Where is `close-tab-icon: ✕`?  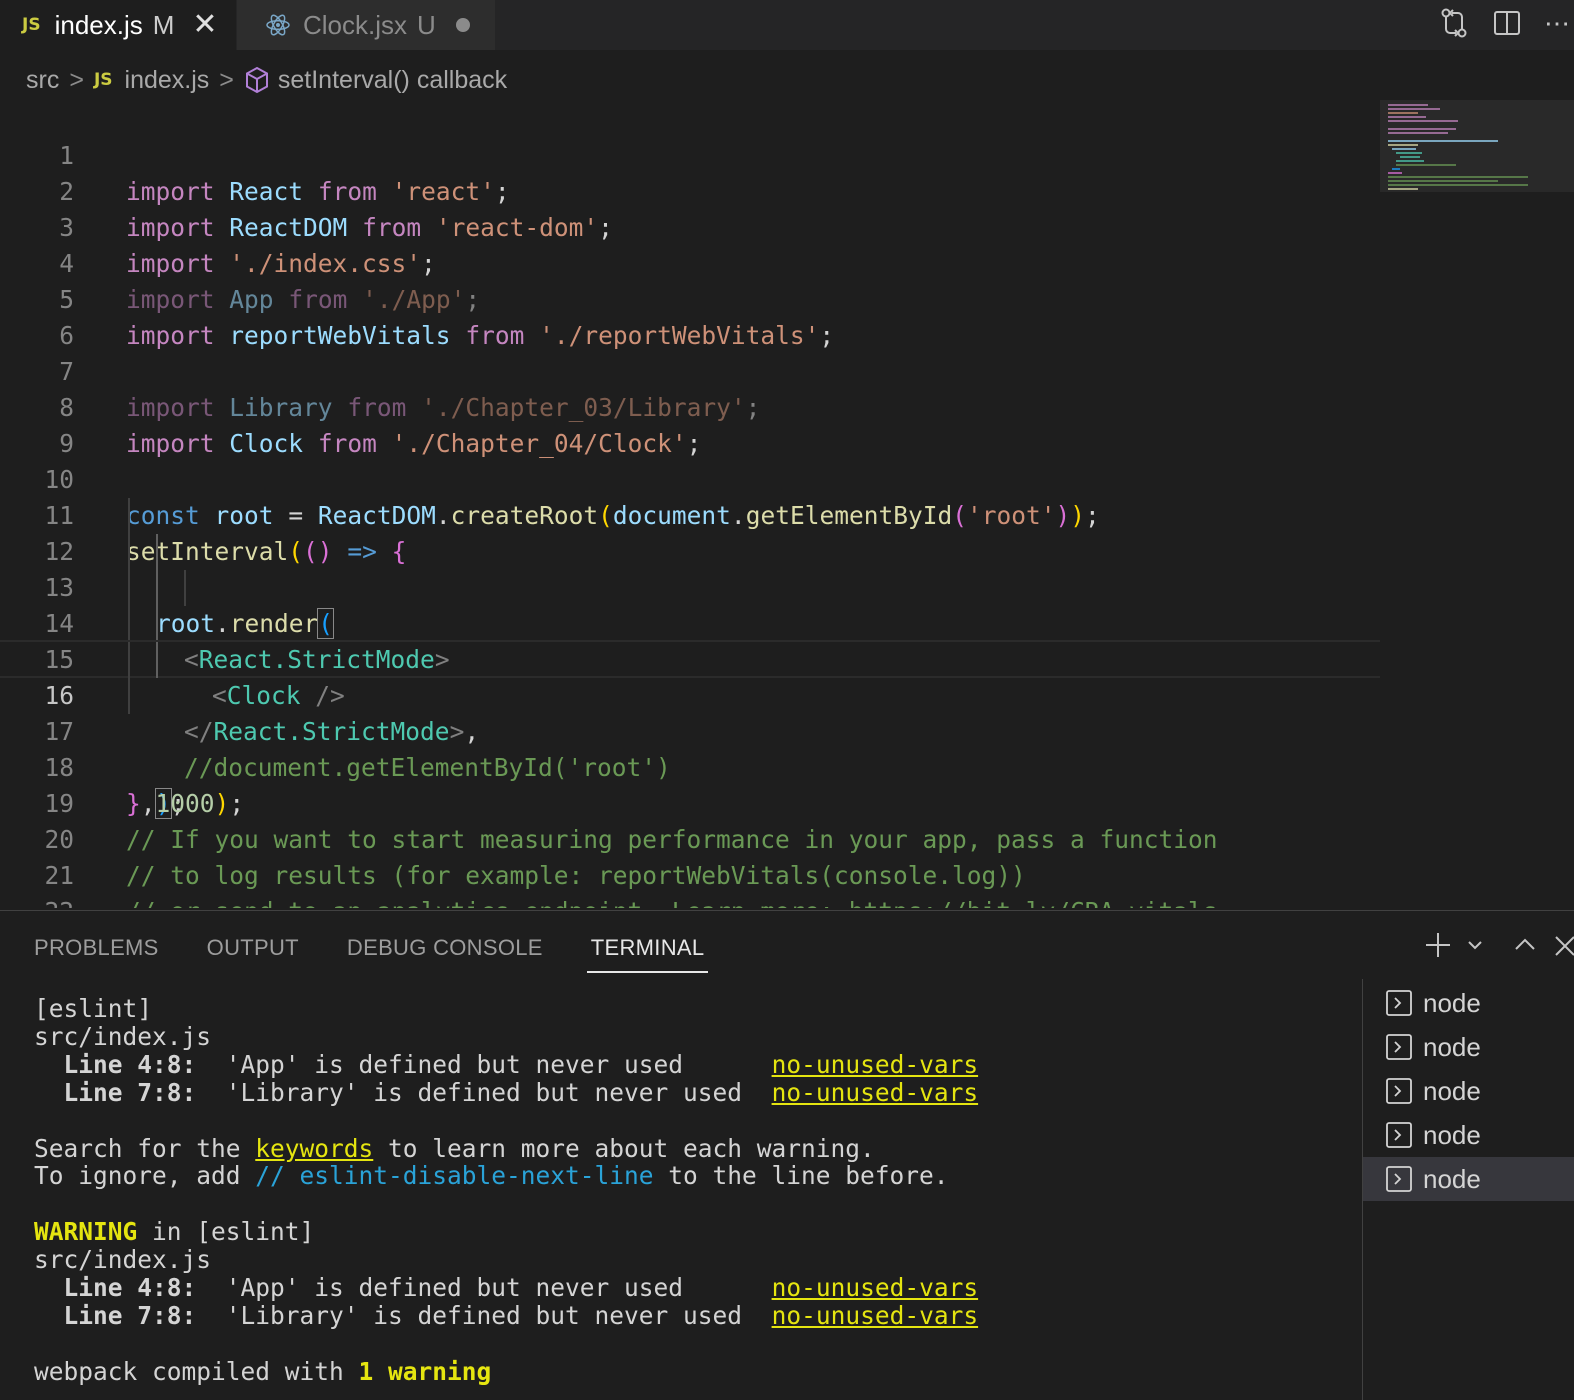 close-tab-icon: ✕ is located at coordinates (204, 25).